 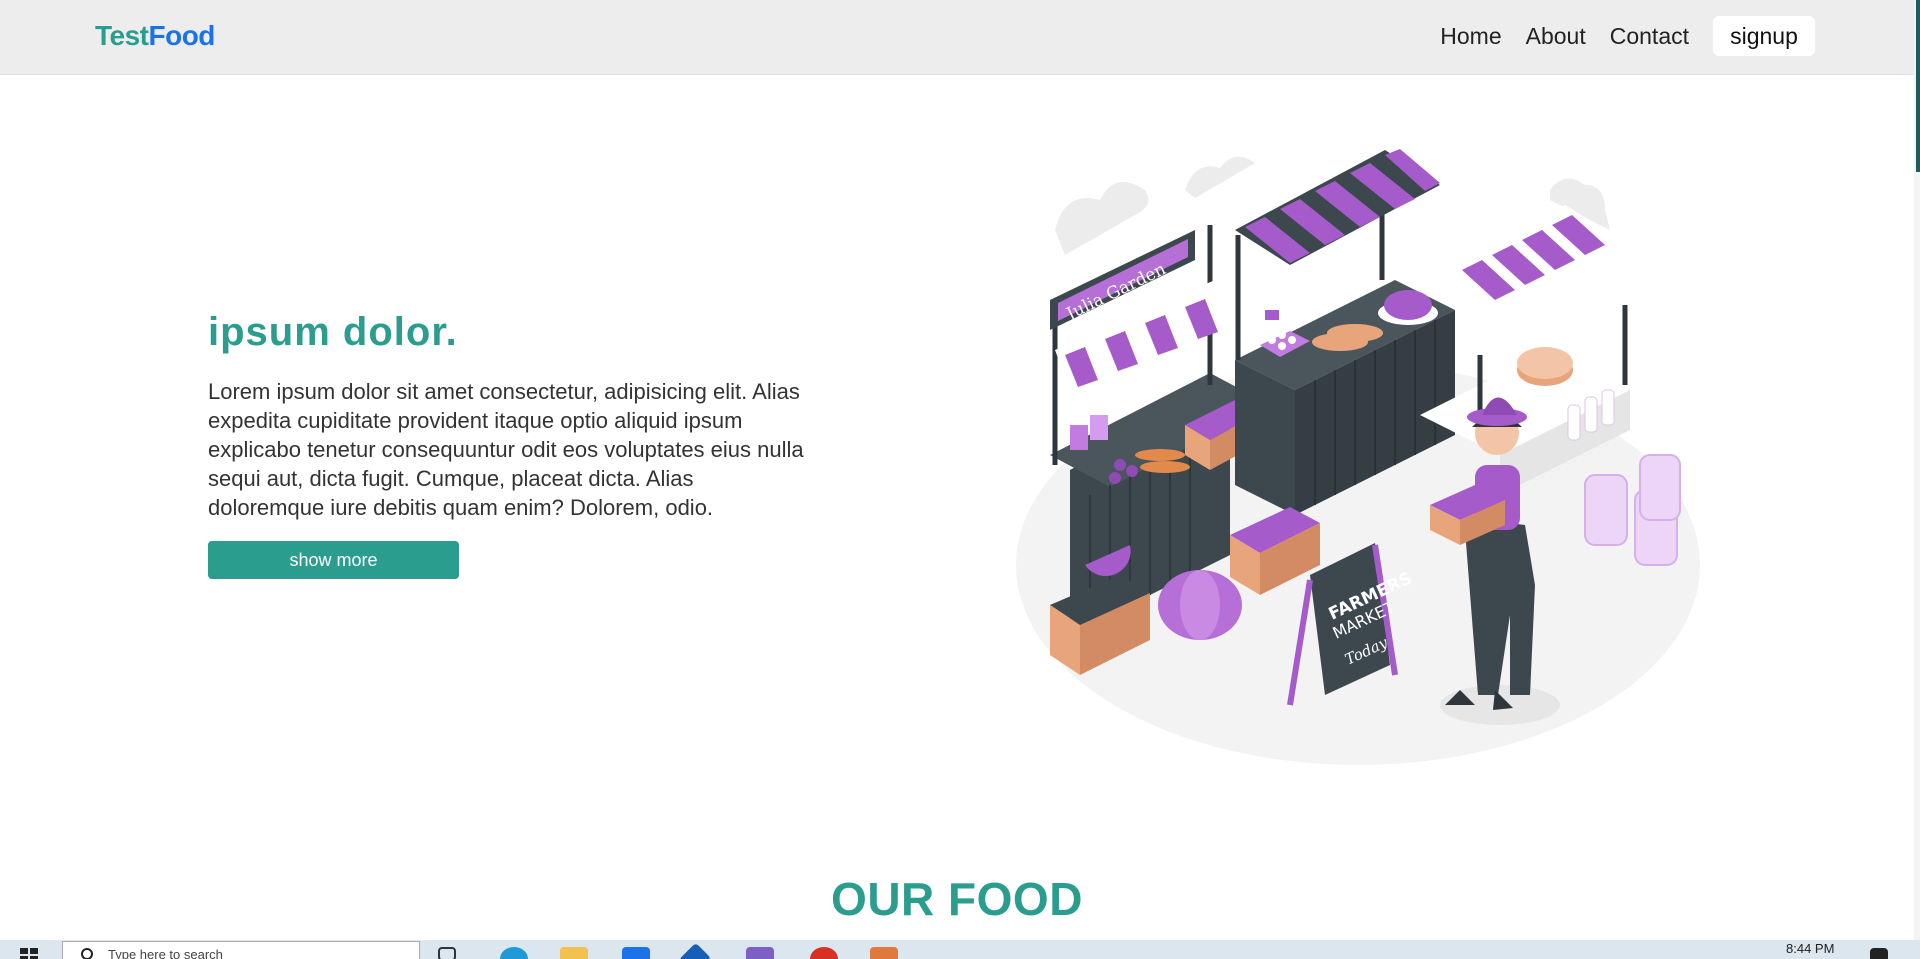 I want to click on navbar: TestFood Home About Contact signup, so click(x=957, y=37).